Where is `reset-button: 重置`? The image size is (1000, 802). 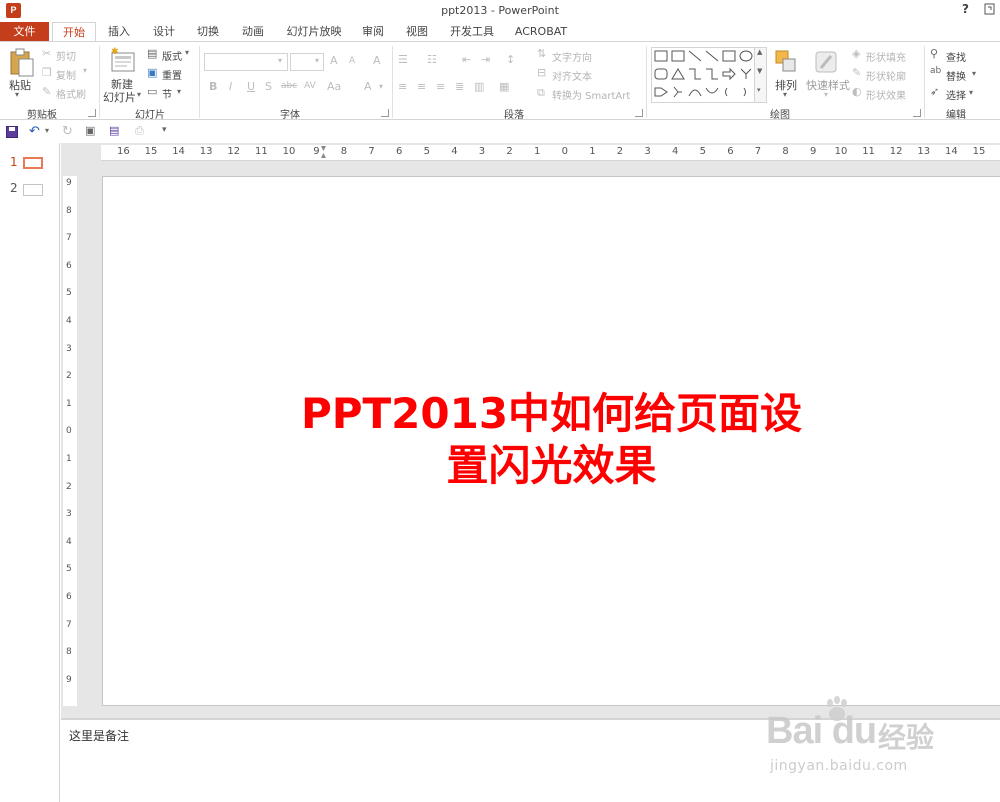 reset-button: 重置 is located at coordinates (172, 74).